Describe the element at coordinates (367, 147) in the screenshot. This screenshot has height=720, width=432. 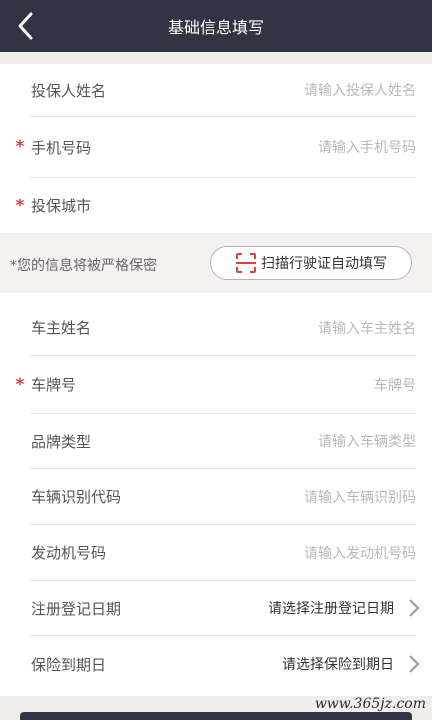
I see `phone-input: 请输入手机号码` at that location.